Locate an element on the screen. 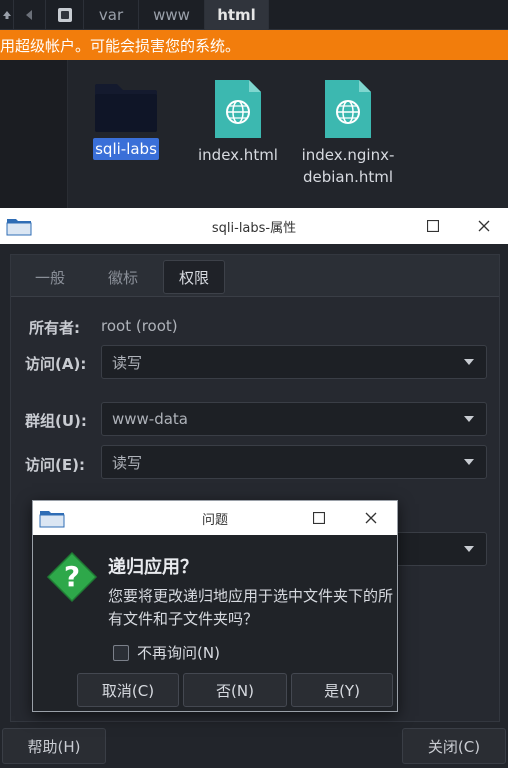  file-label: sqli-labs is located at coordinates (126, 149).